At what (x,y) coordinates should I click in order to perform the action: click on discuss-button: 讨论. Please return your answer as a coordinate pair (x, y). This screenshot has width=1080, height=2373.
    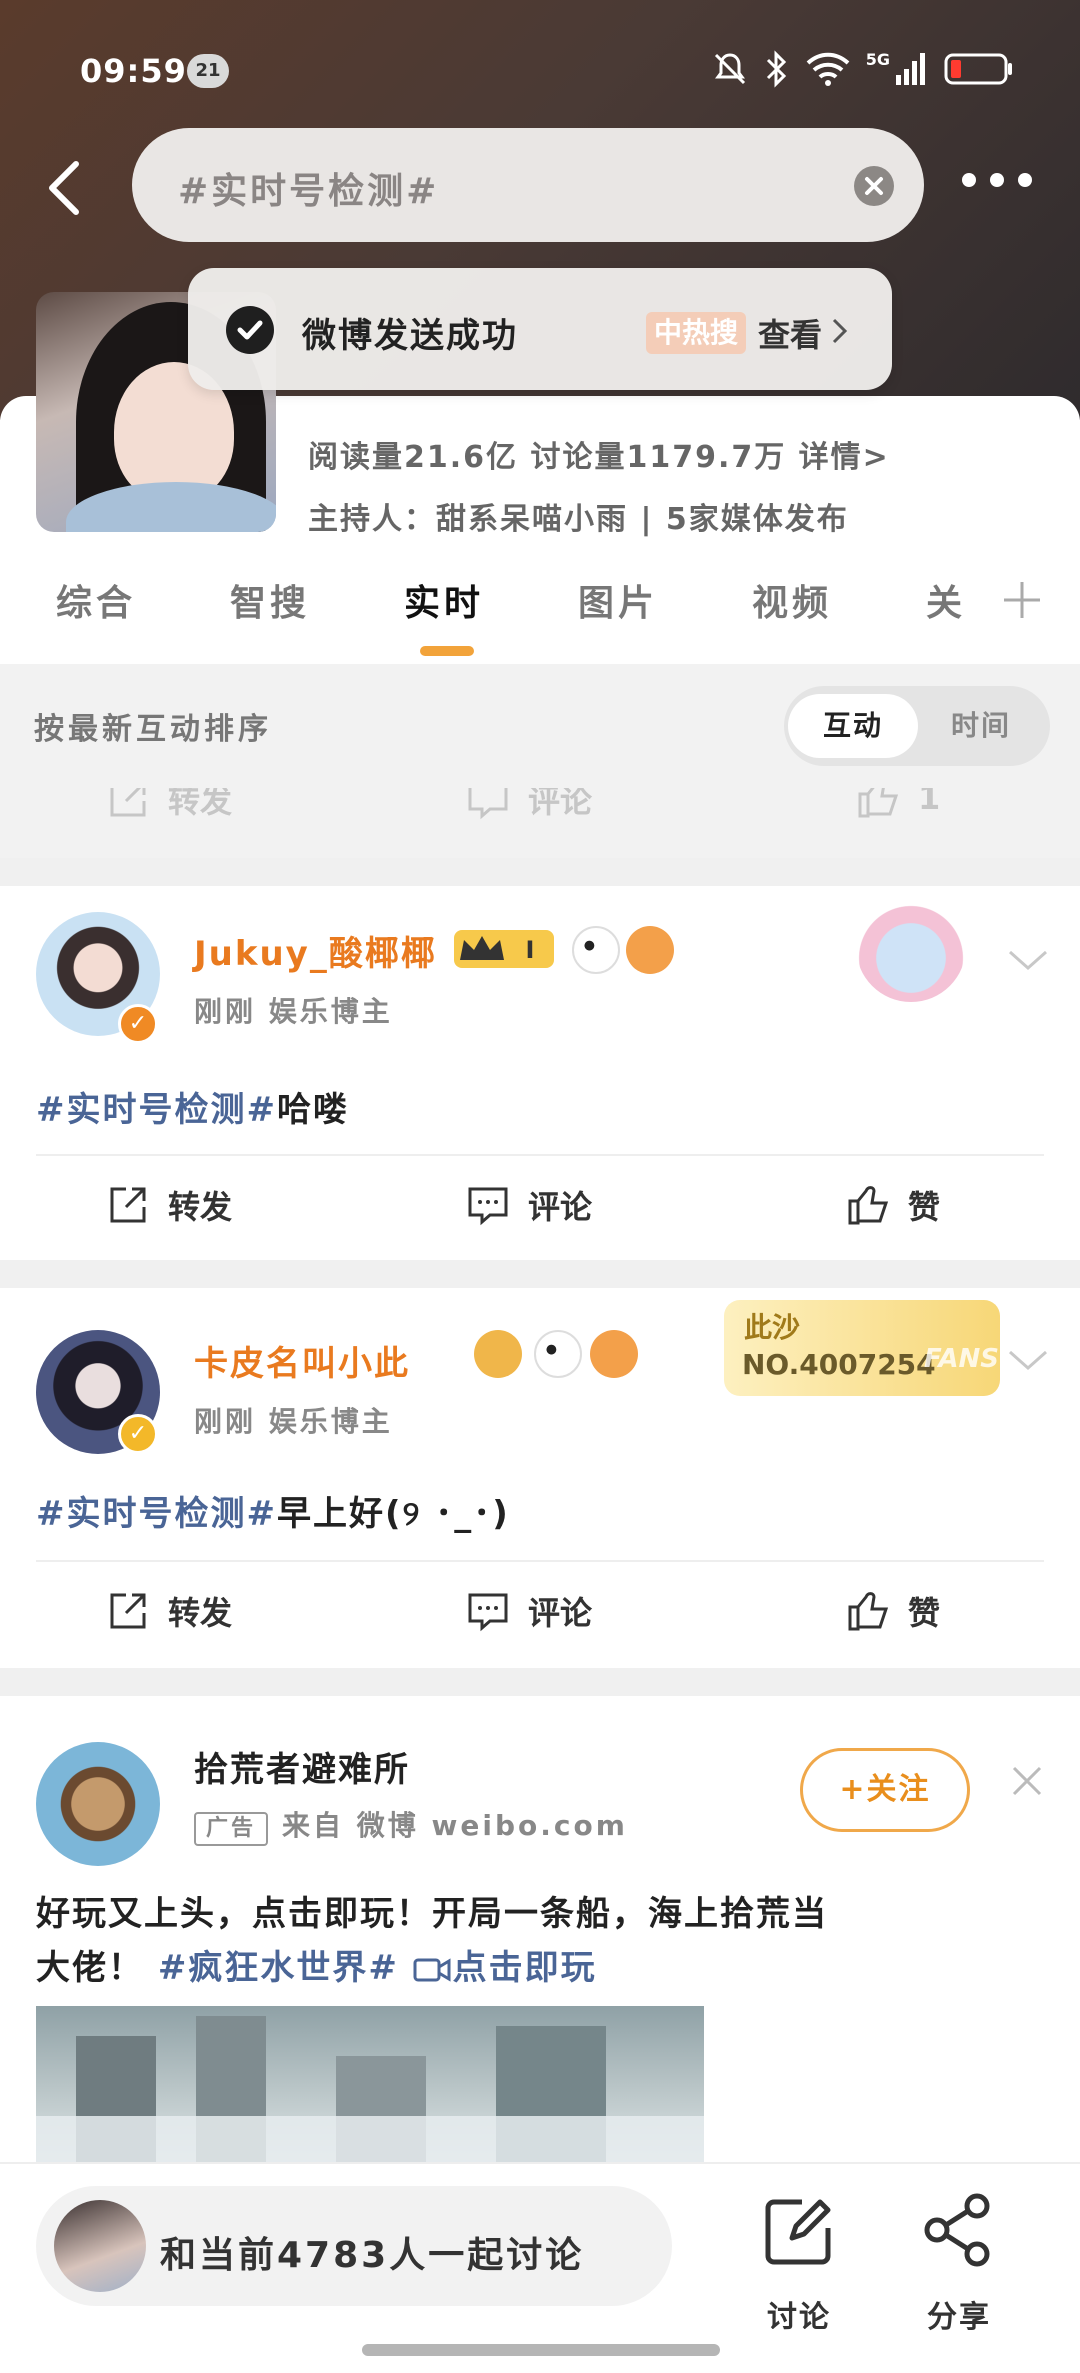
    Looking at the image, I should click on (799, 2259).